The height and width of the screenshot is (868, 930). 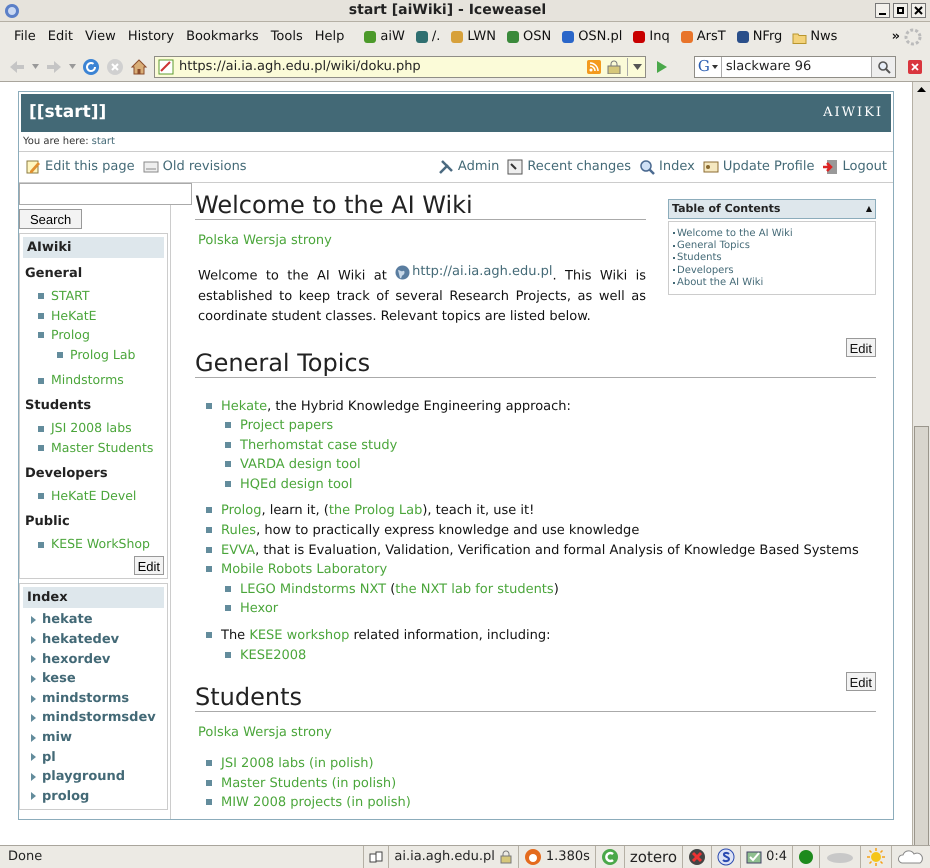 What do you see at coordinates (139, 67) in the screenshot?
I see `home-icon` at bounding box center [139, 67].